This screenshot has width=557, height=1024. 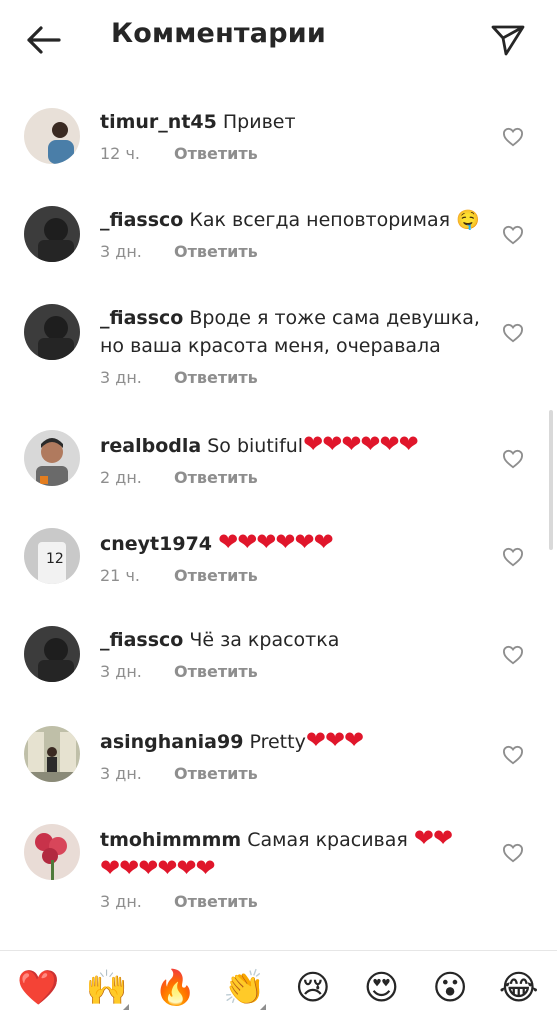 I want to click on comment-text: Pretty, so click(x=277, y=742).